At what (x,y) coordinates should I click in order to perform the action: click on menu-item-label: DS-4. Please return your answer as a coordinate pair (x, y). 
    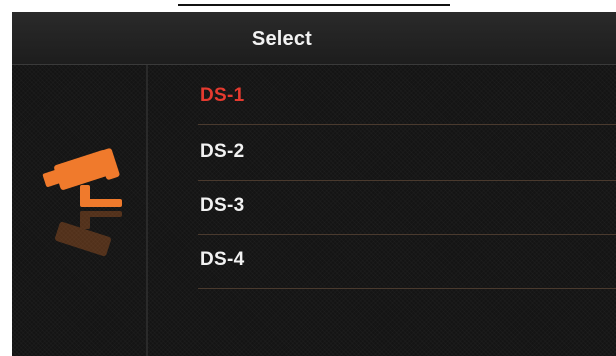
    Looking at the image, I should click on (222, 259).